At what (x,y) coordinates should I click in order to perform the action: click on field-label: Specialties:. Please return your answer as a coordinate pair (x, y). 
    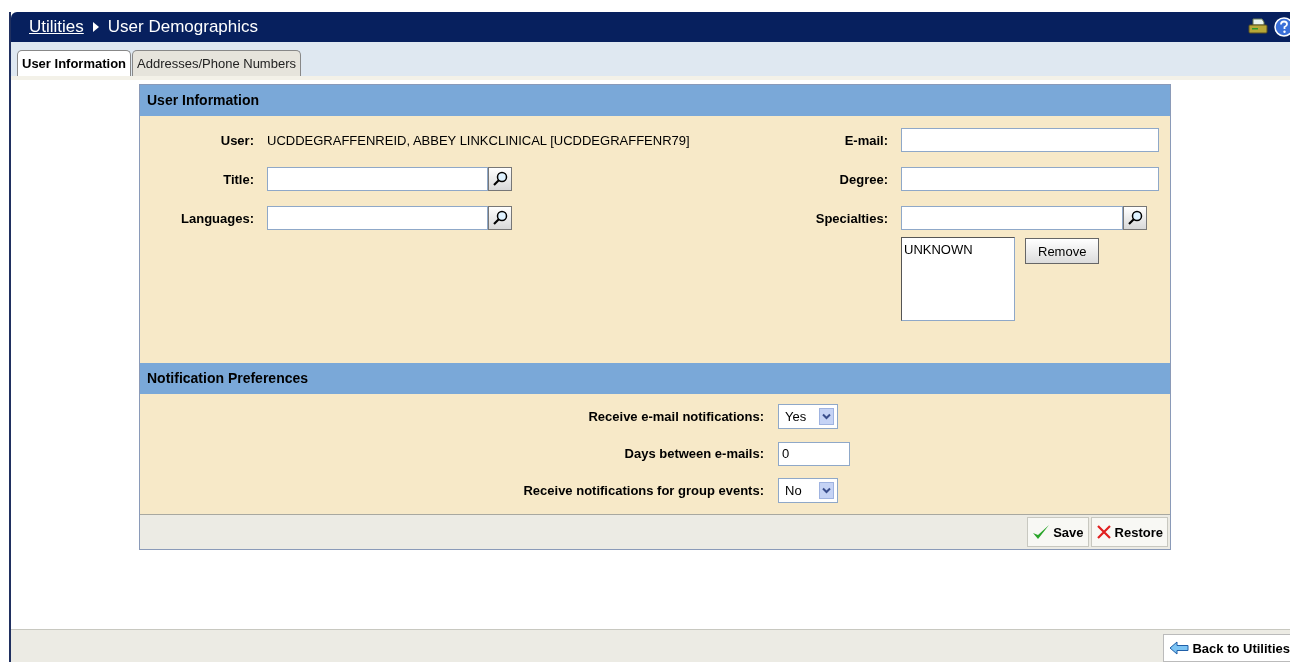
    Looking at the image, I should click on (851, 218).